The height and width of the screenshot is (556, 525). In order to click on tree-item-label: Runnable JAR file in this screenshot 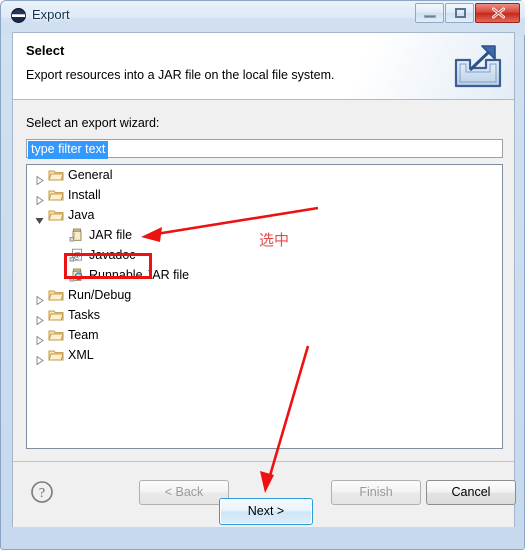, I will do `click(139, 275)`.